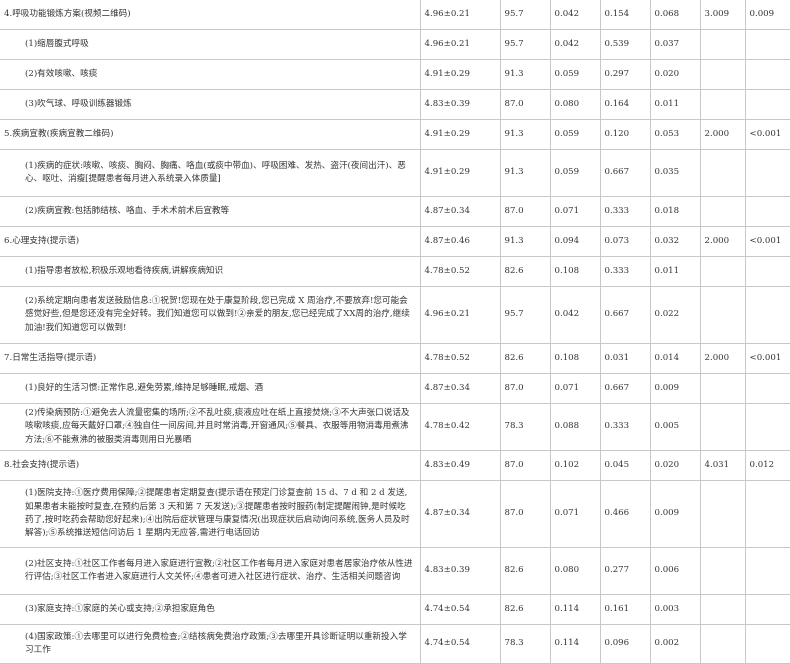 The height and width of the screenshot is (664, 790). Describe the element at coordinates (459, 241) in the screenshot. I see `mean-sd-cell: 4.87±0.46` at that location.